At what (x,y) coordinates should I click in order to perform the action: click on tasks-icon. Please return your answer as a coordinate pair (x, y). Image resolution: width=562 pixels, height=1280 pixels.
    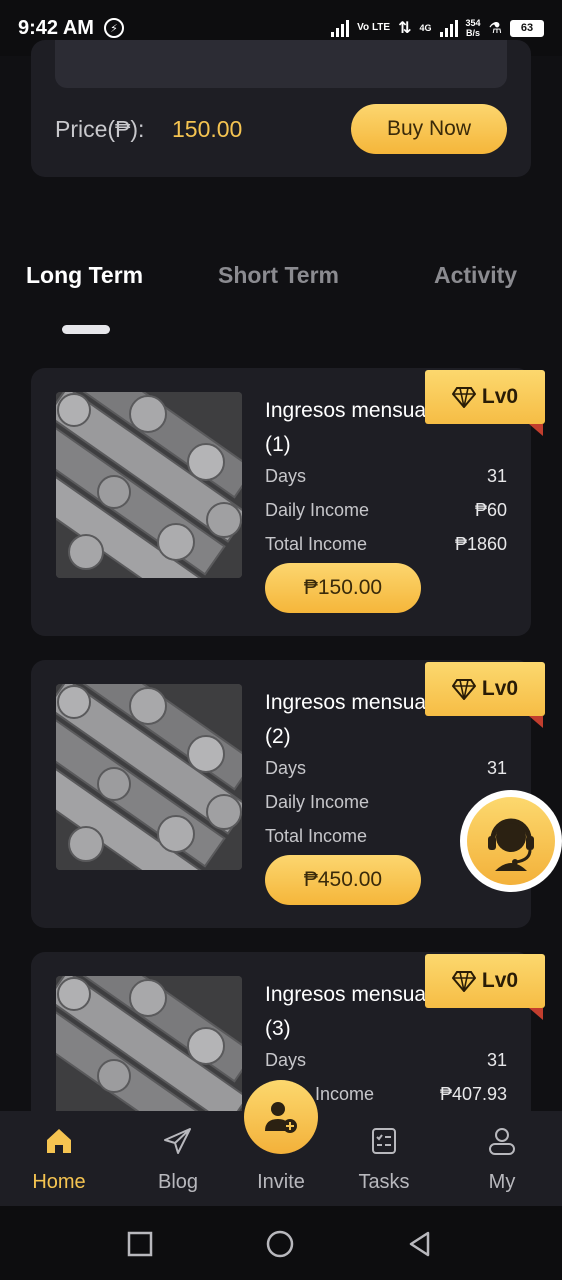
    Looking at the image, I should click on (384, 1141).